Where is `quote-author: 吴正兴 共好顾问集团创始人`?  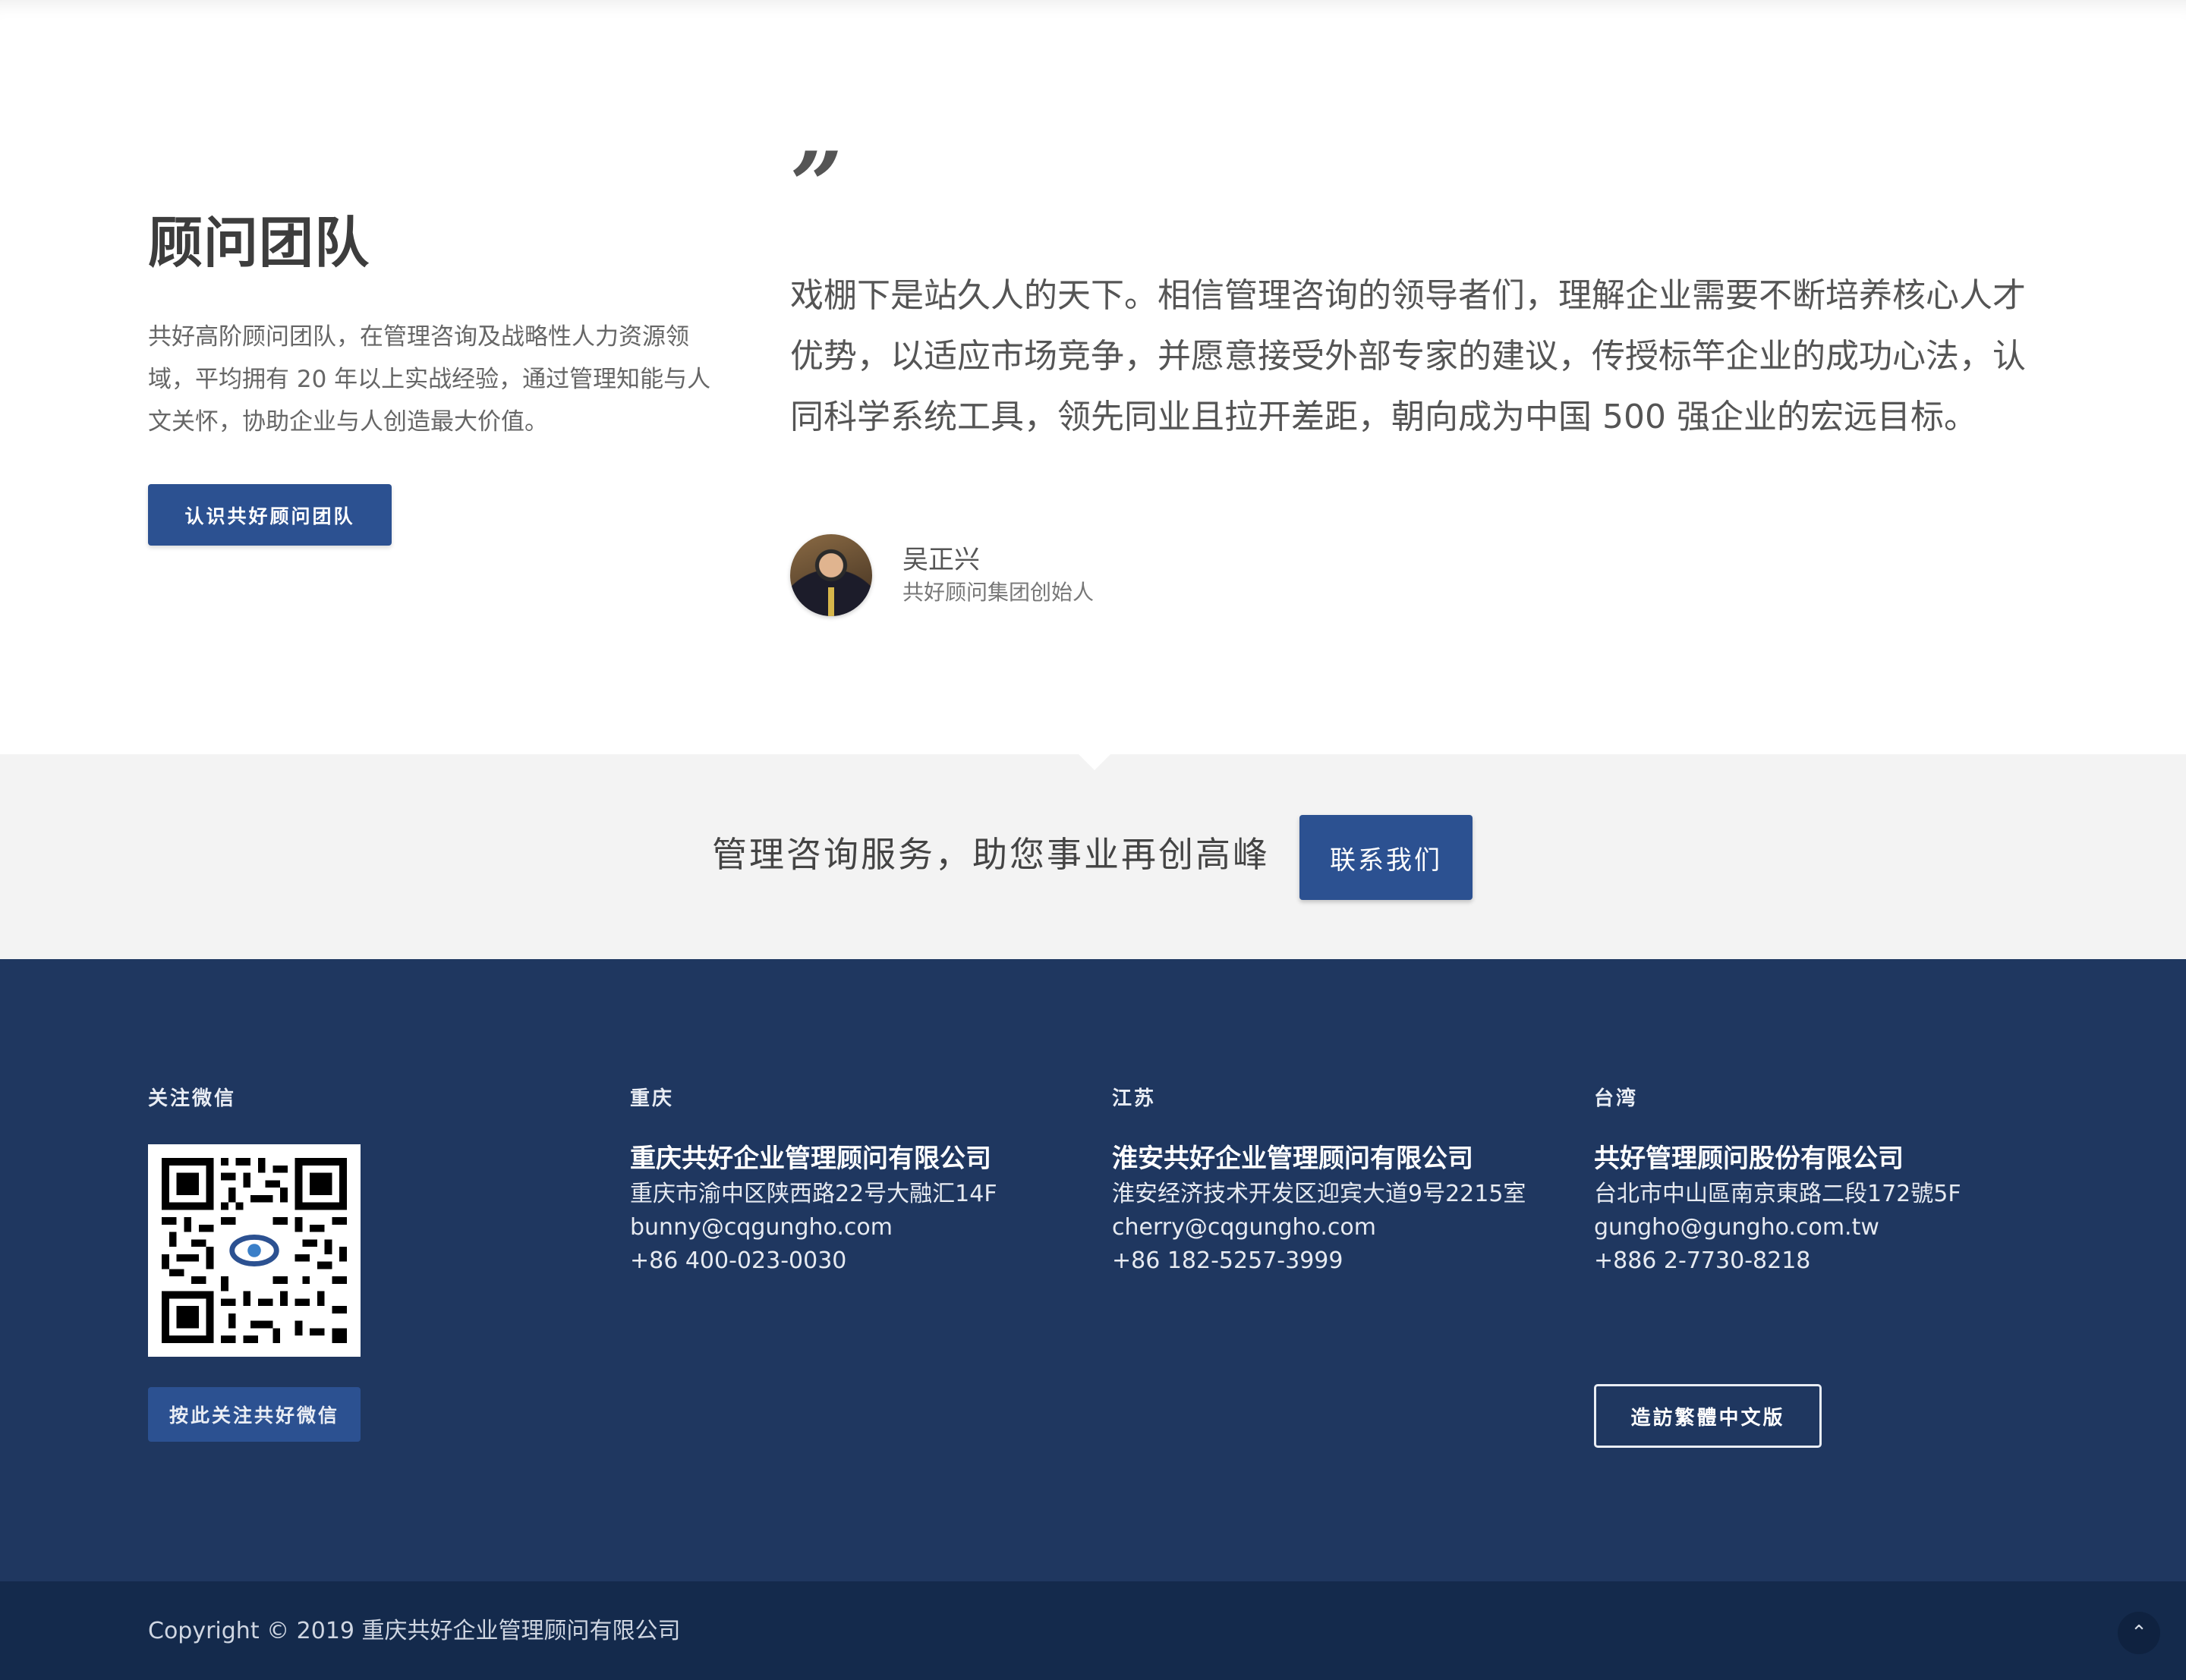 quote-author: 吴正兴 共好顾问集团创始人 is located at coordinates (942, 575).